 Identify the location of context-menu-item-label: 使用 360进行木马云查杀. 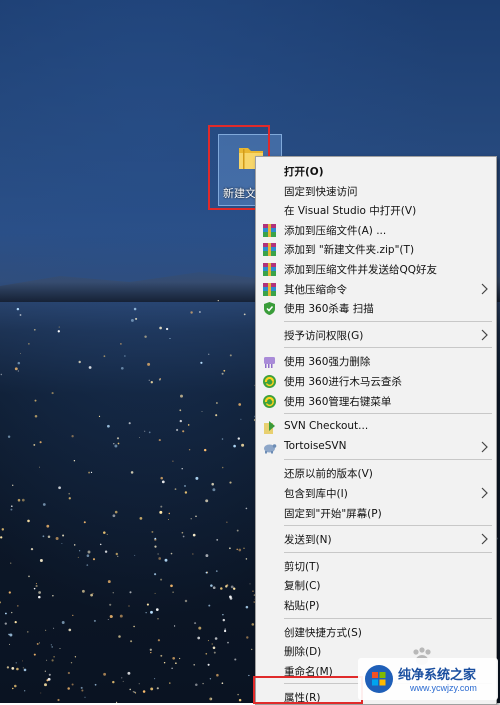
(343, 382).